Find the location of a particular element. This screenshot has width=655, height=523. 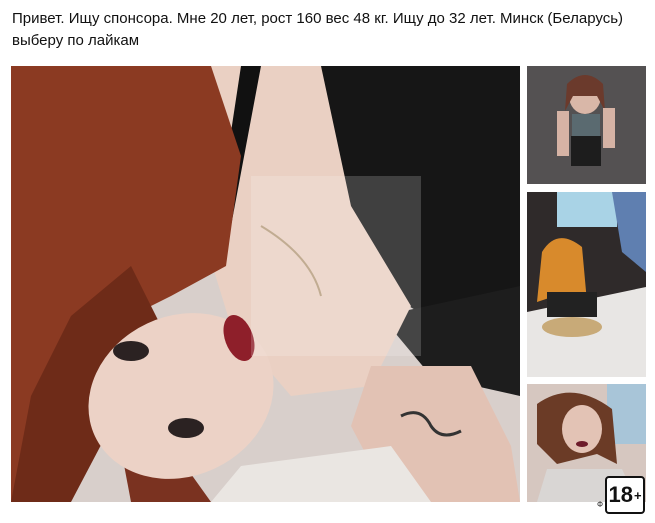

thumbnail-2-illustration is located at coordinates (586, 284).